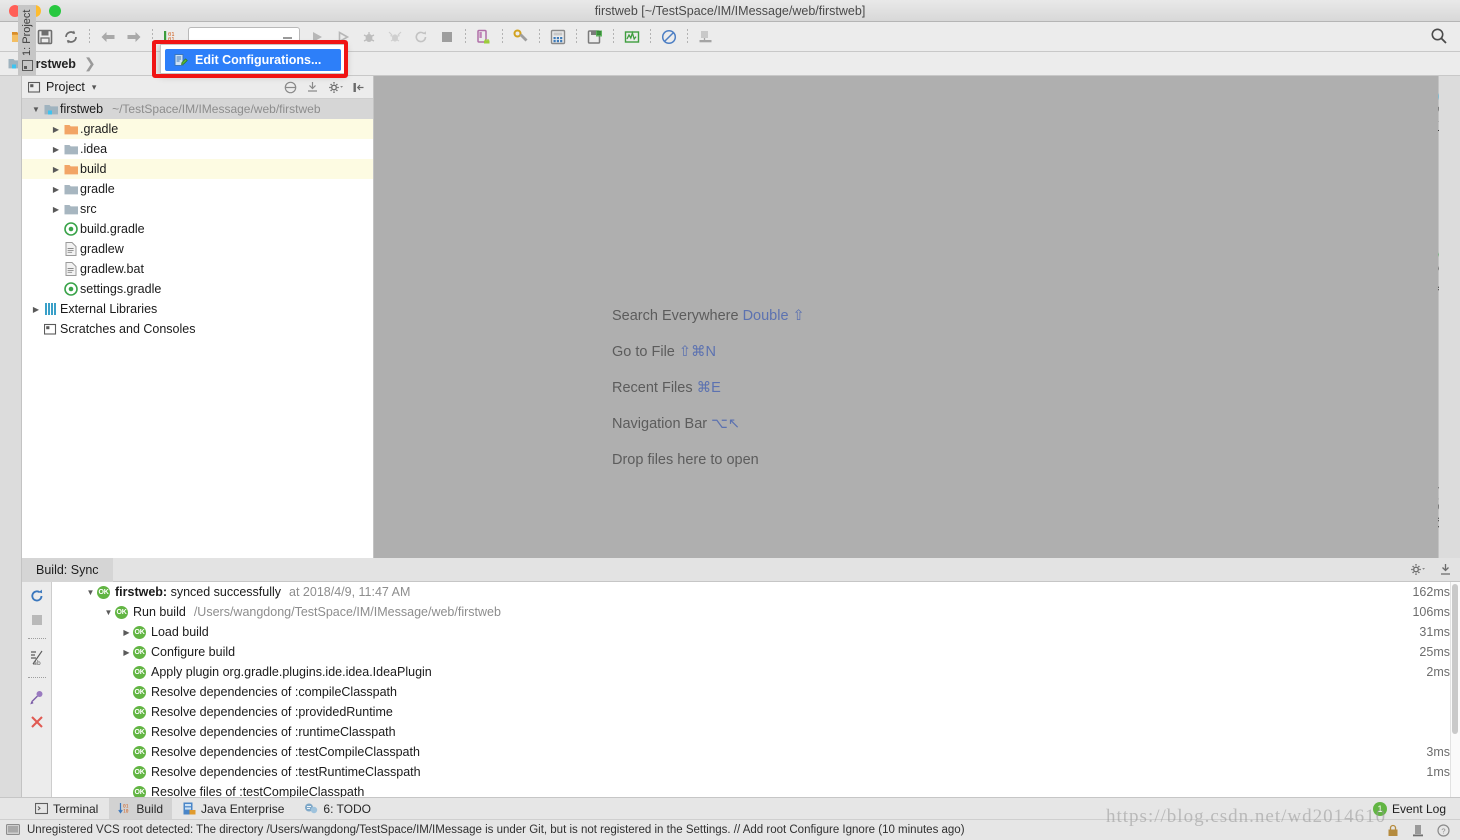  Describe the element at coordinates (521, 37) in the screenshot. I see `sdk-manager-icon` at that location.